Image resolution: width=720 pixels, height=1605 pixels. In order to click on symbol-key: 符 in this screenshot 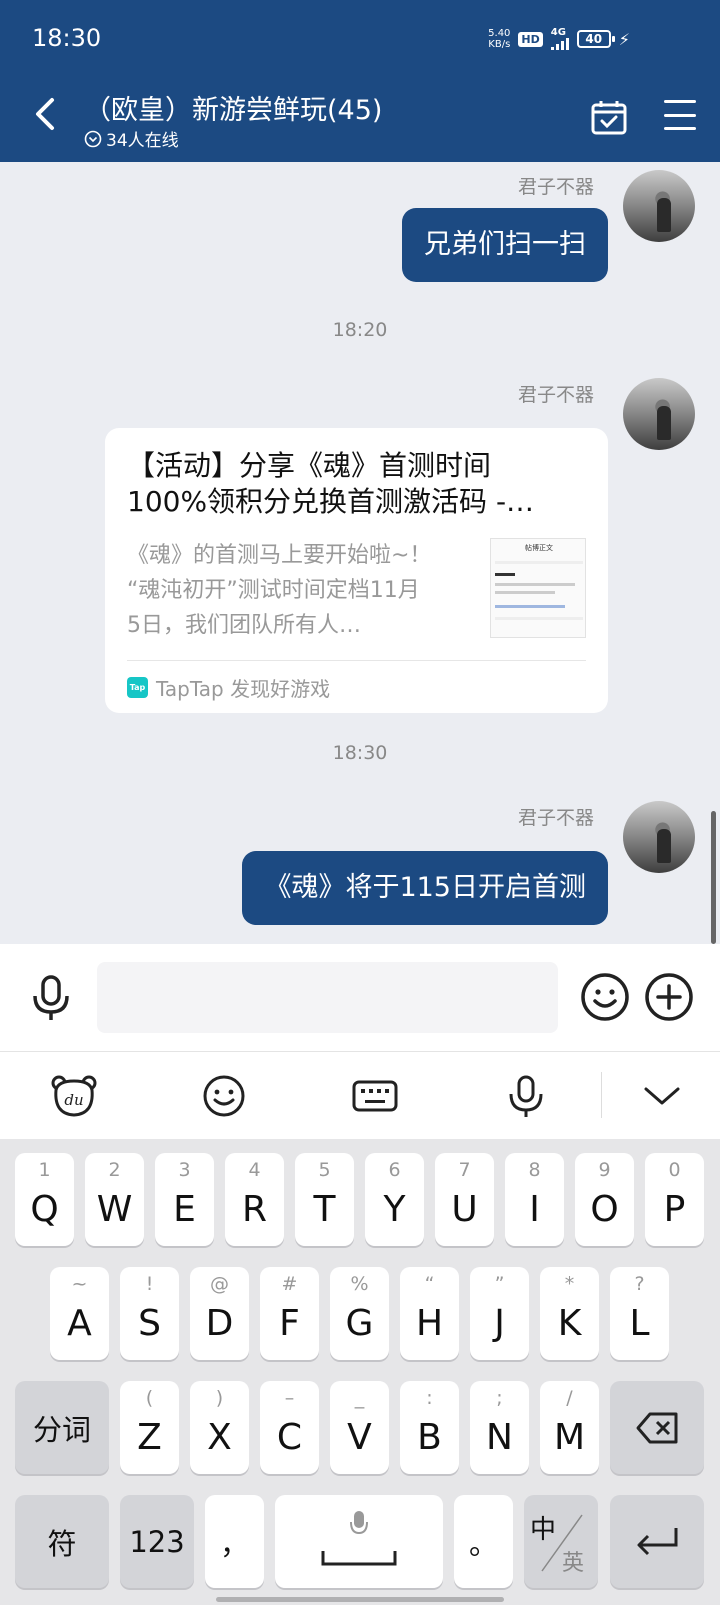, I will do `click(62, 1541)`.